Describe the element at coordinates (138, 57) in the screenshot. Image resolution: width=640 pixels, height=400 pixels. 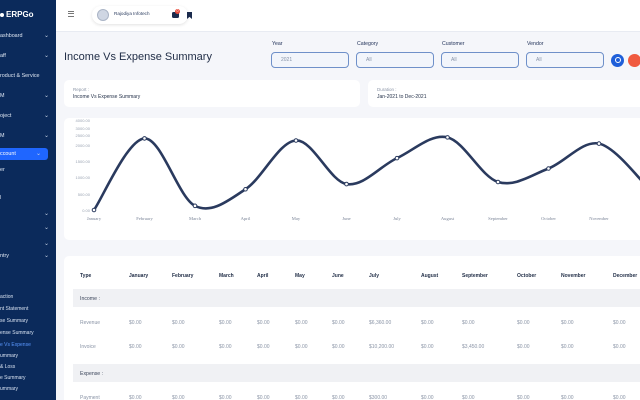
I see `page-title: Income Vs Expense Summary` at that location.